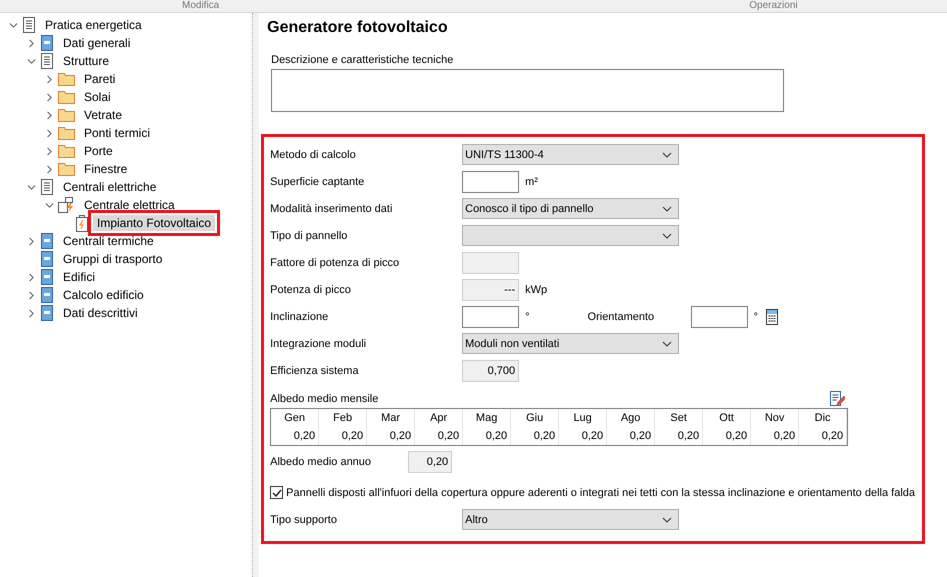  I want to click on readonly-field: 0,700, so click(491, 371).